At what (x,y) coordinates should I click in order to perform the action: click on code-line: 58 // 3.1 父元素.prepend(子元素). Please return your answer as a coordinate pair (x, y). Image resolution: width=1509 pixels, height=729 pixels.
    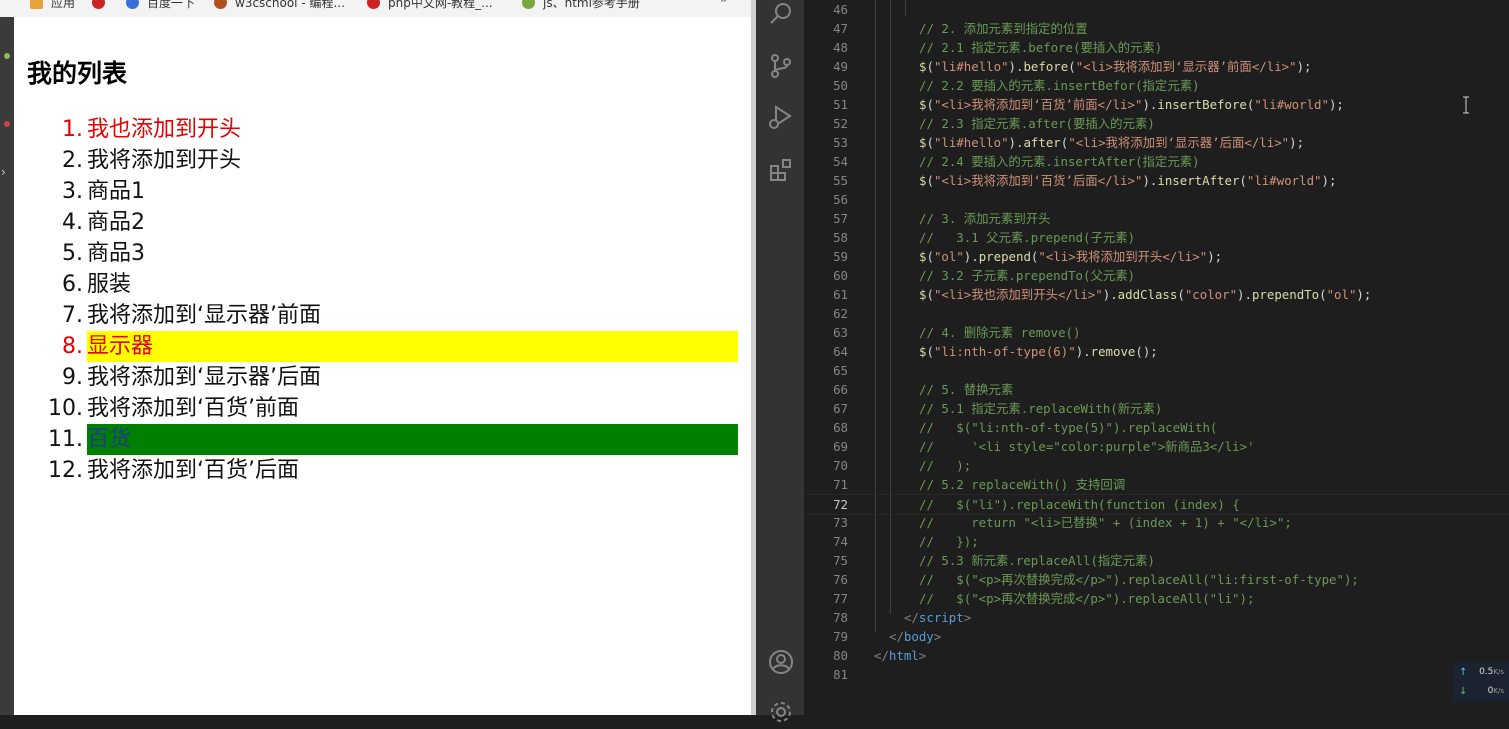
    Looking at the image, I should click on (1156, 237).